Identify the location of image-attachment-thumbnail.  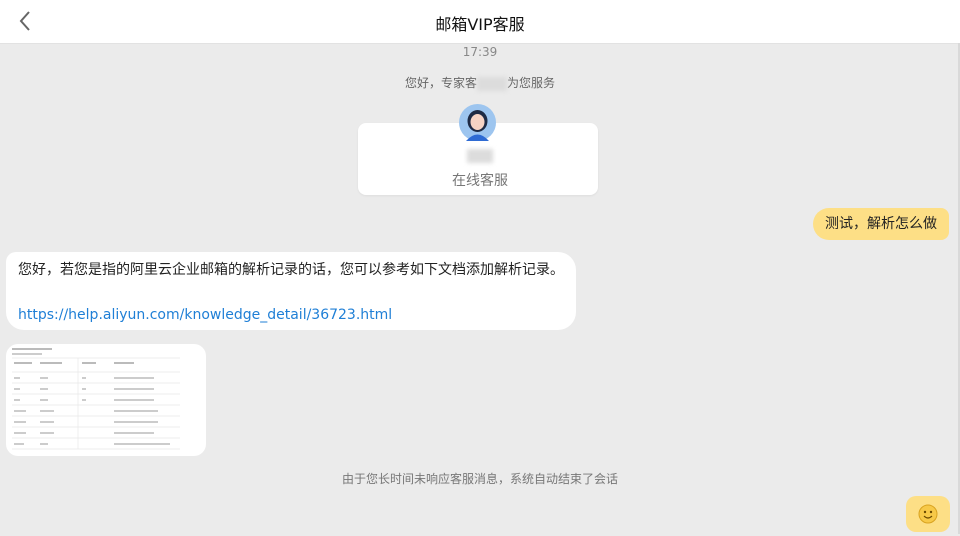
(106, 400).